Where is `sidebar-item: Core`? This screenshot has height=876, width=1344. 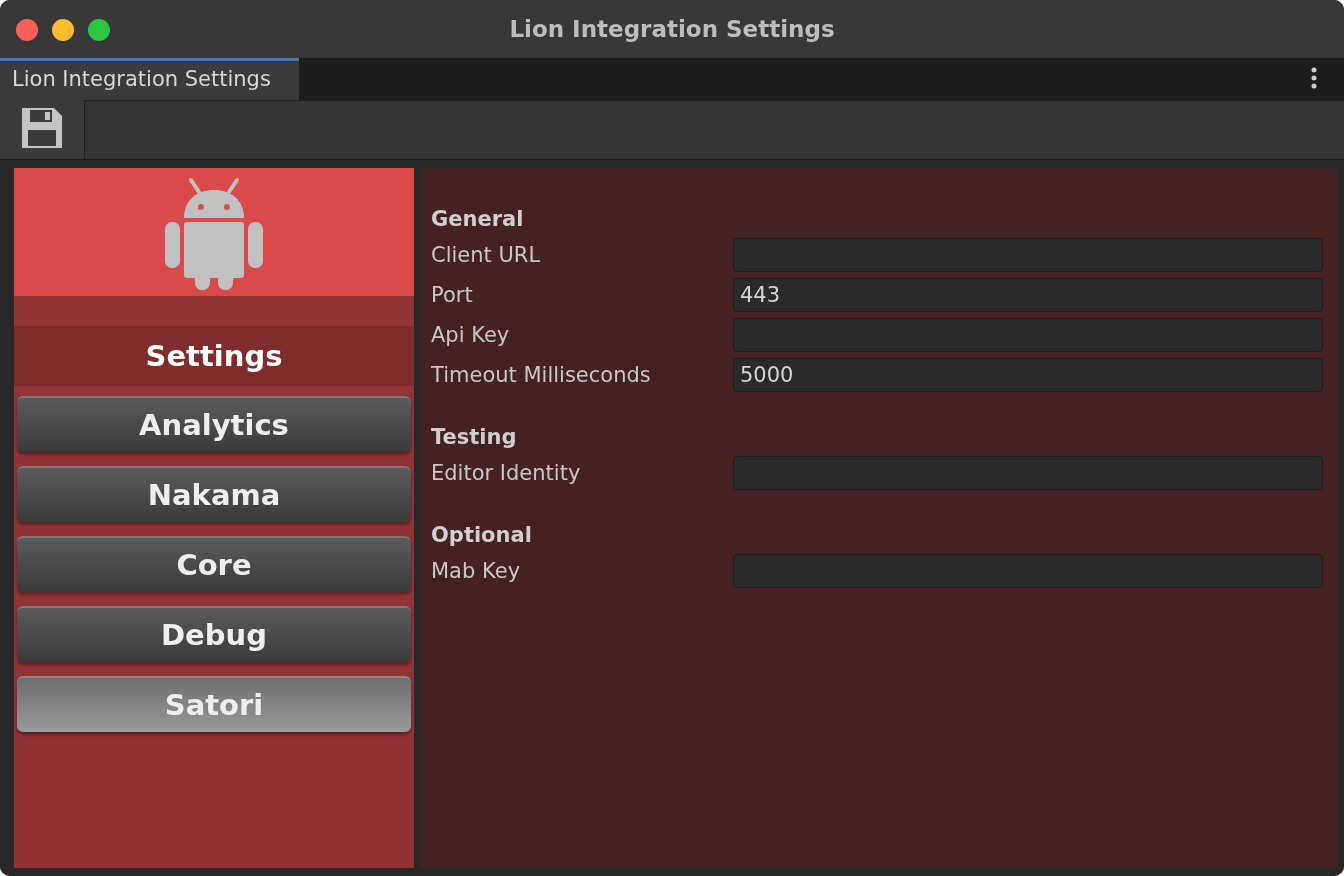 sidebar-item: Core is located at coordinates (214, 564).